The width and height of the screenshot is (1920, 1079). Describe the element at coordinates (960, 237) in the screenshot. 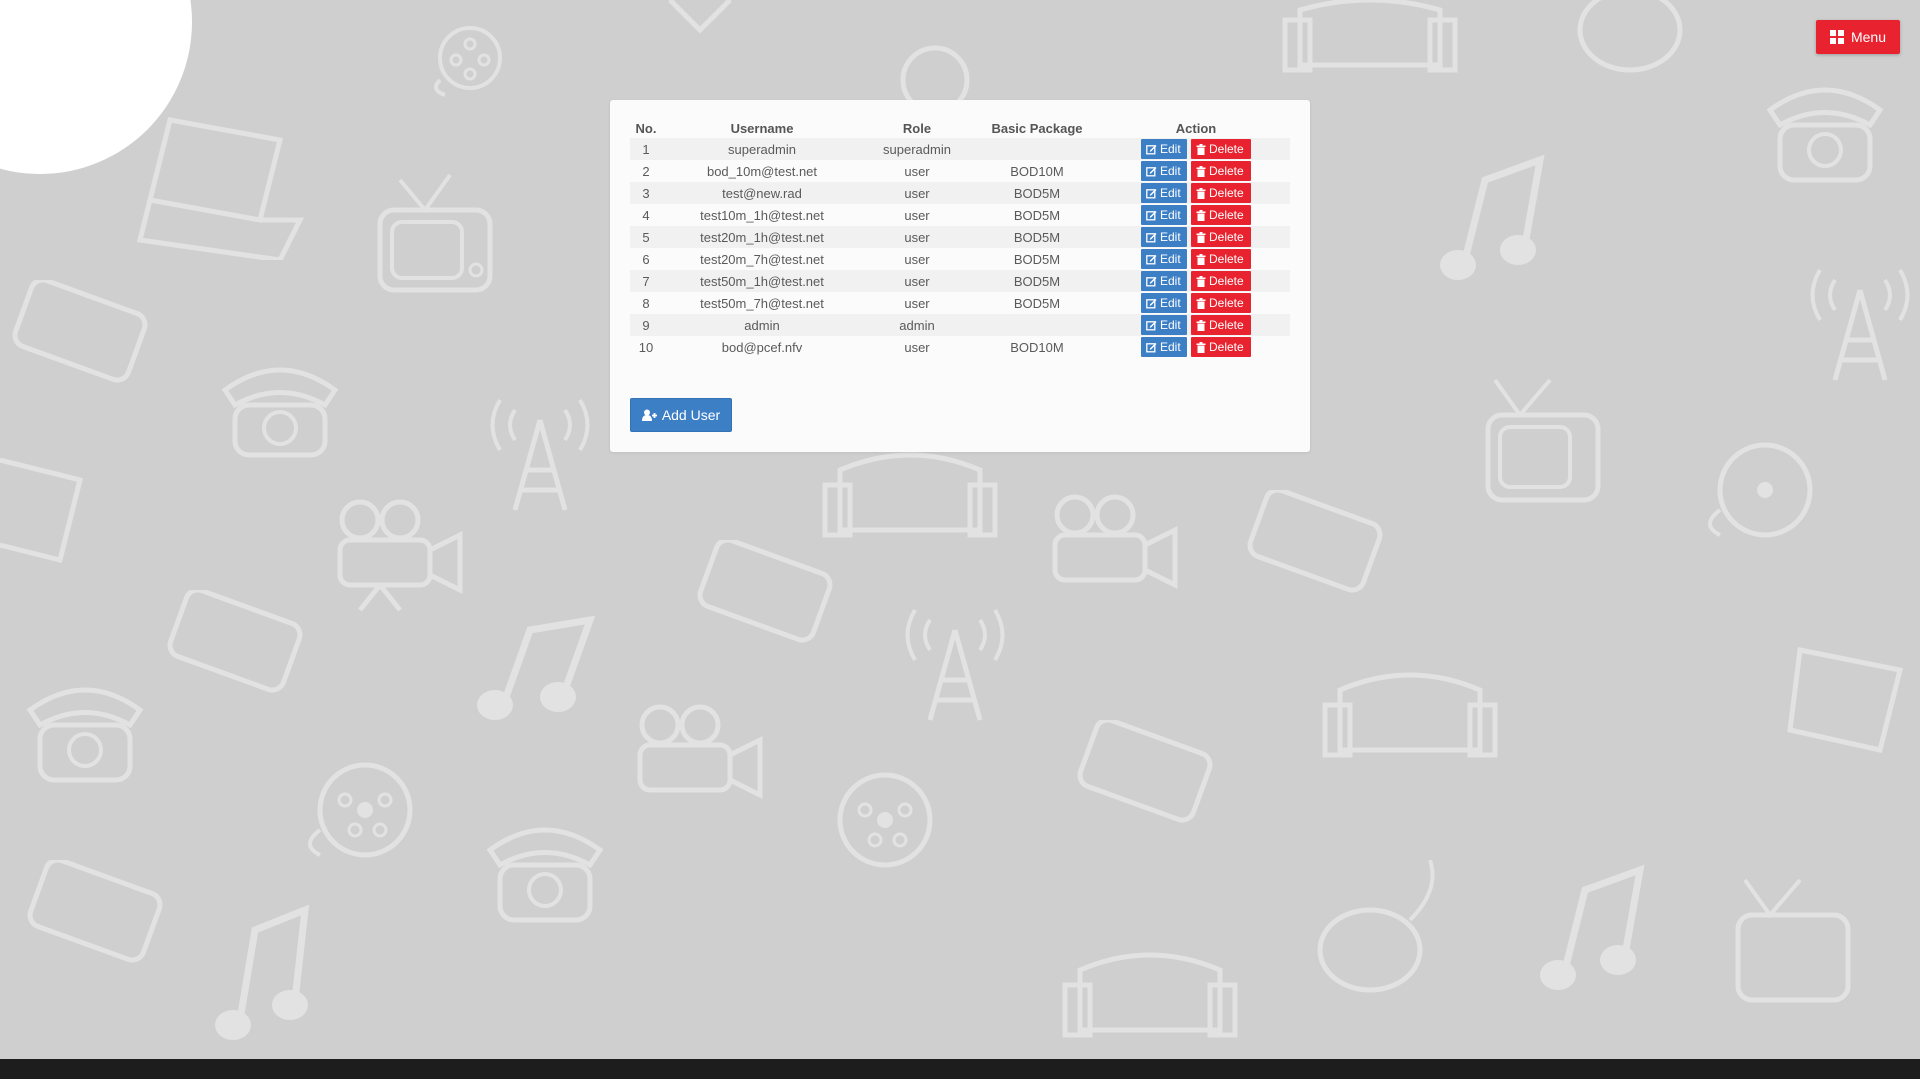

I see `table-row: 5 test20m_1h@test.net user BOD5M Edit Delete` at that location.